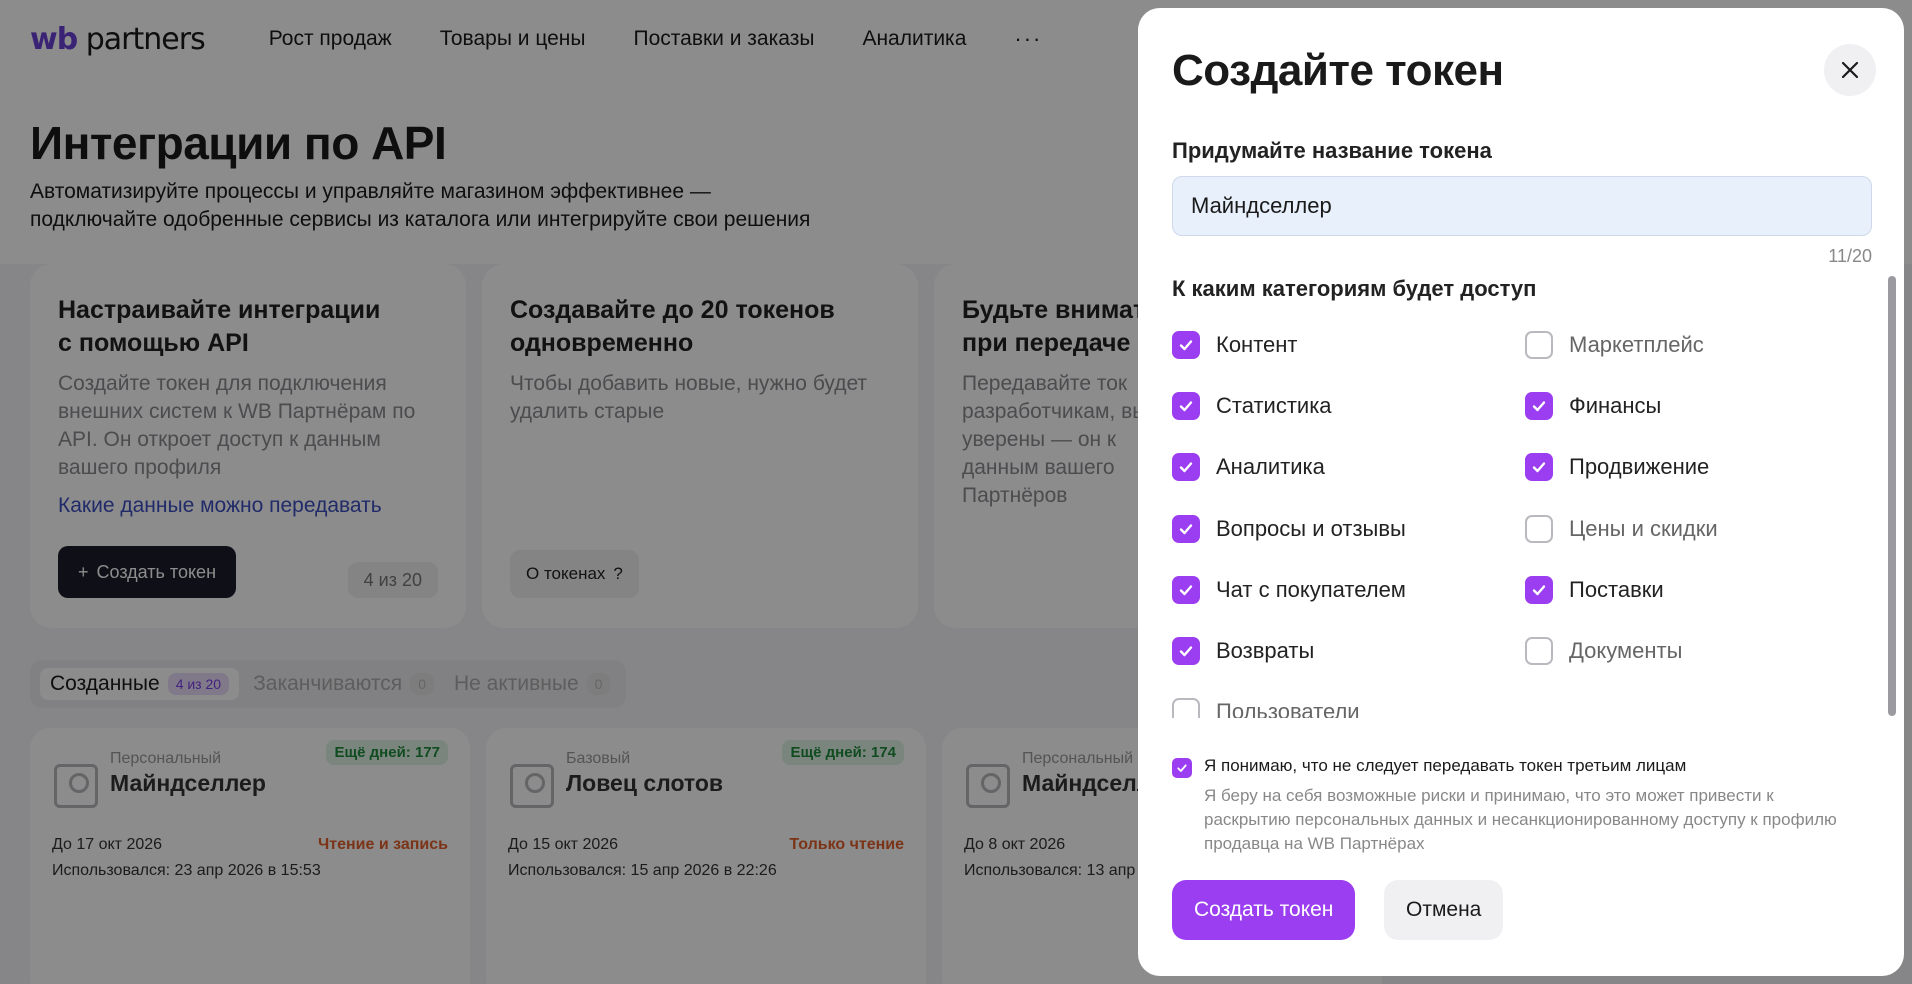 This screenshot has width=1912, height=984. Describe the element at coordinates (1348, 467) in the screenshot. I see `category-option: Аналитика` at that location.